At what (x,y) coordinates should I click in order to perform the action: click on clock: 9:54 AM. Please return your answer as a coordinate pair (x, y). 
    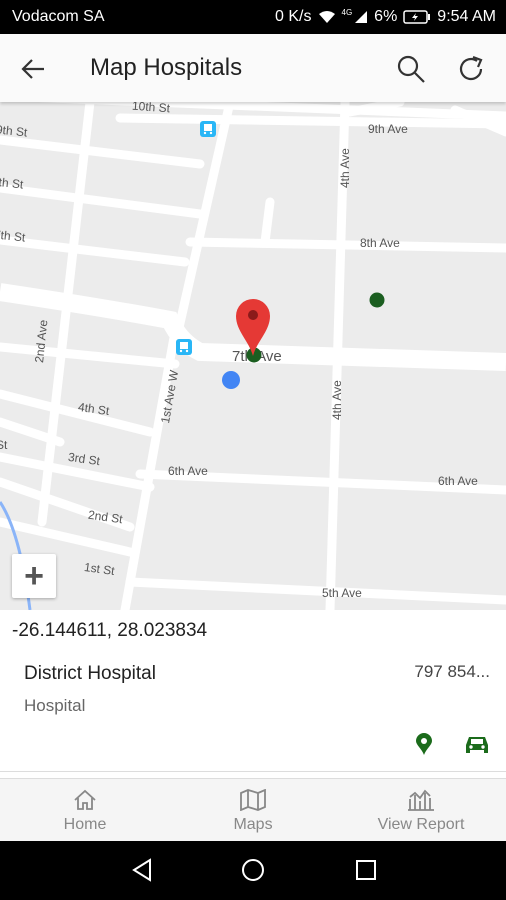
    Looking at the image, I should click on (466, 16).